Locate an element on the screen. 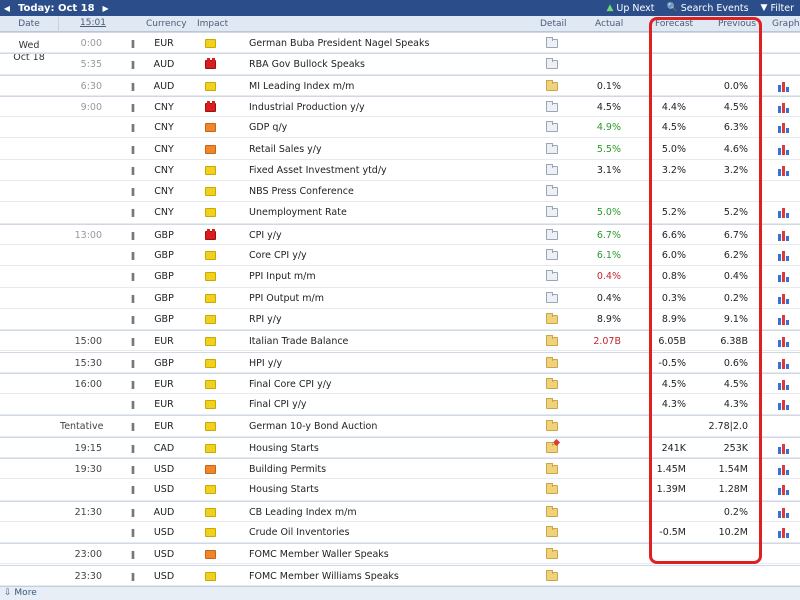  event-title: PPI Input m/m is located at coordinates (394, 276).